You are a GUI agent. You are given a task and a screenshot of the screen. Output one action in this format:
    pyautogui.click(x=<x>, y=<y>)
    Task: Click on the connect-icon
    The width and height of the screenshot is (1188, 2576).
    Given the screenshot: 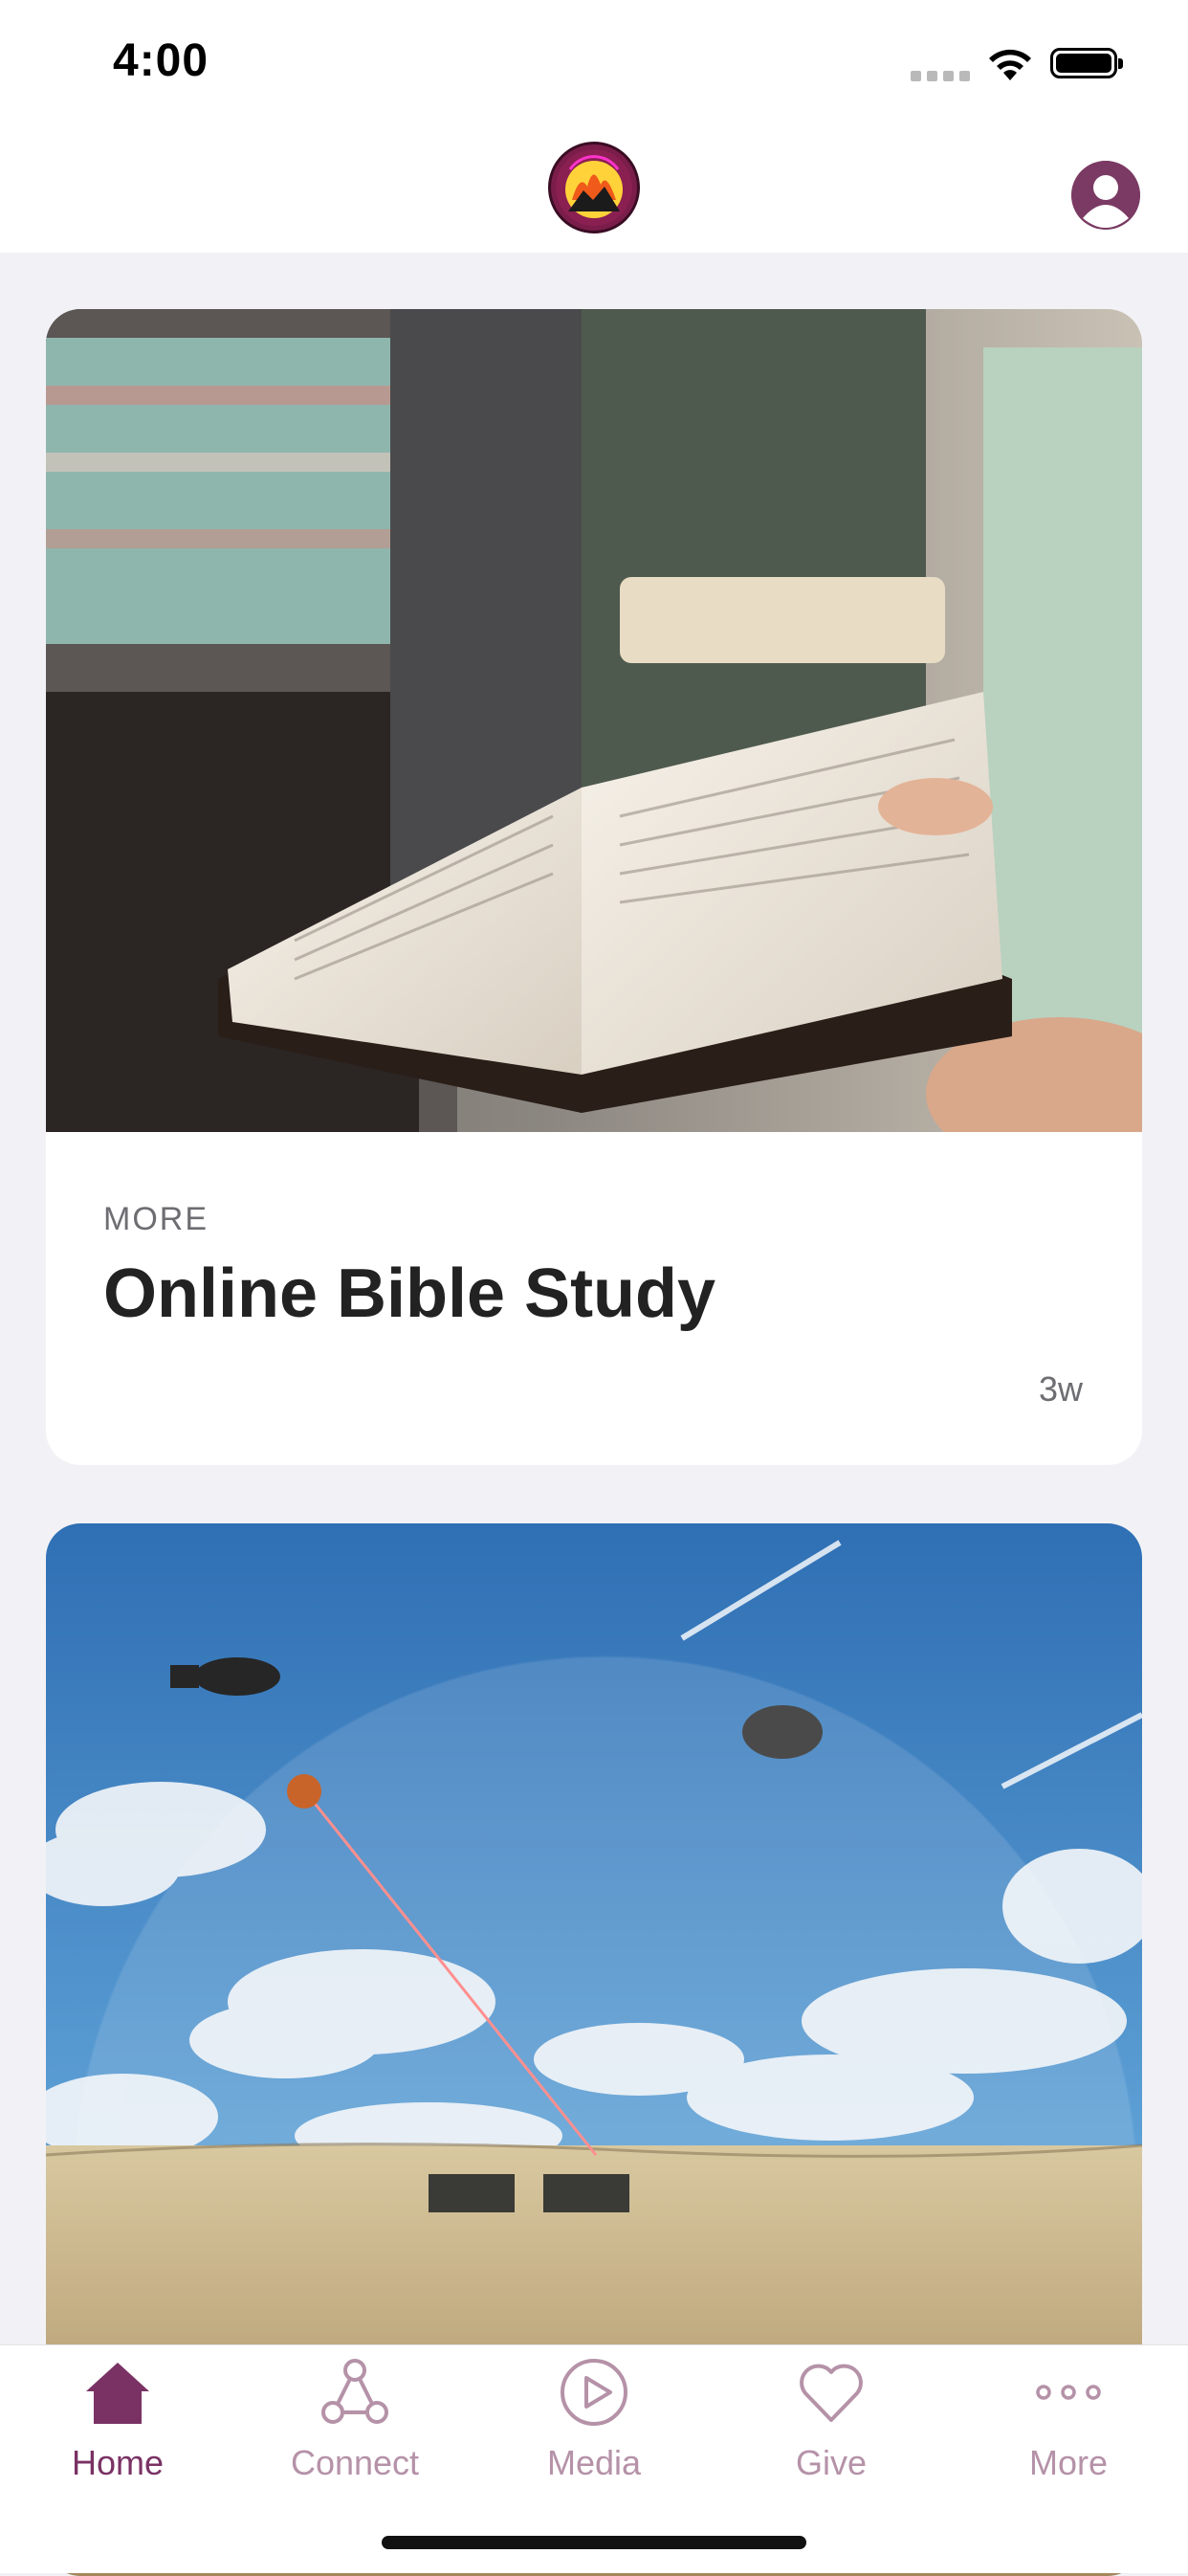 What is the action you would take?
    pyautogui.click(x=354, y=2391)
    